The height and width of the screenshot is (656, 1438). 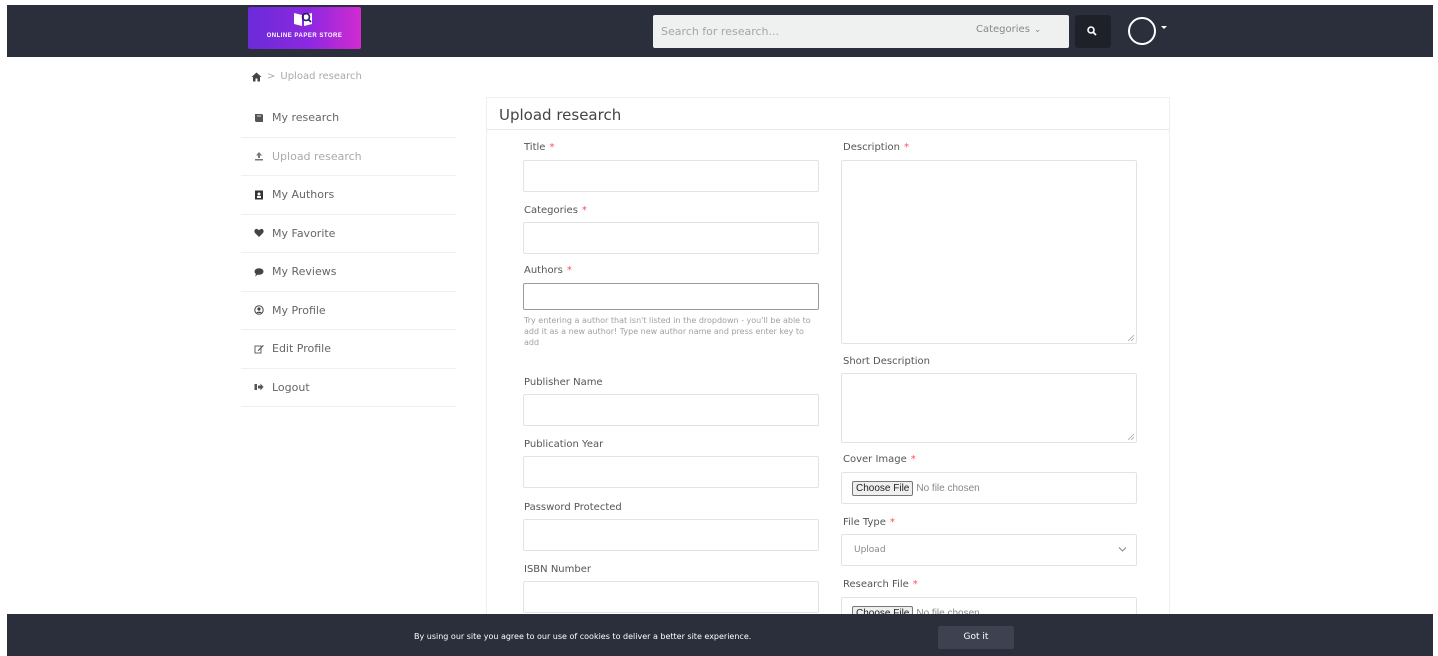 I want to click on isbn-label: ISBN Number, so click(x=557, y=569).